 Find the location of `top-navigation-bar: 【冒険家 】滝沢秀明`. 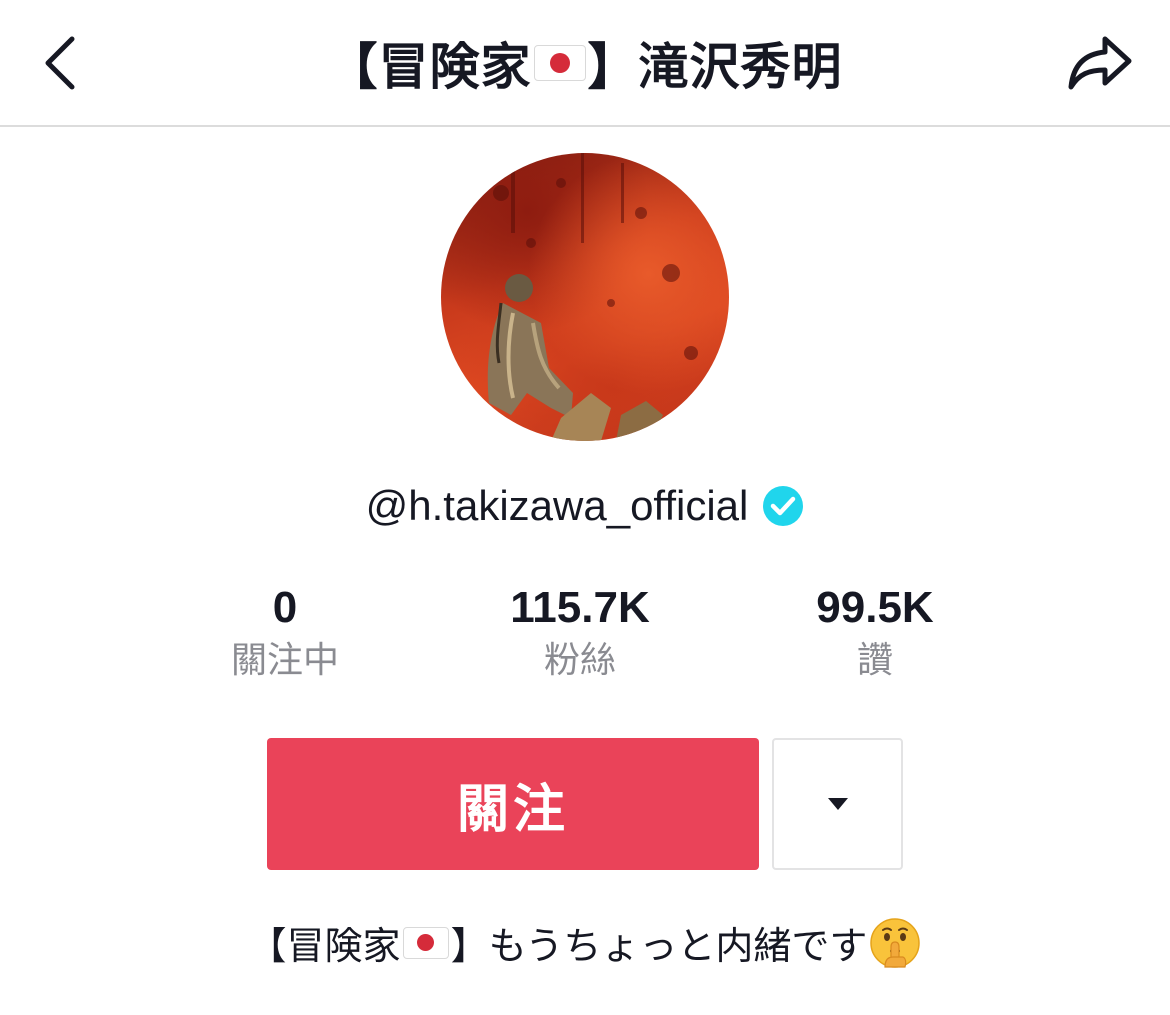

top-navigation-bar: 【冒険家 】滝沢秀明 is located at coordinates (585, 63).